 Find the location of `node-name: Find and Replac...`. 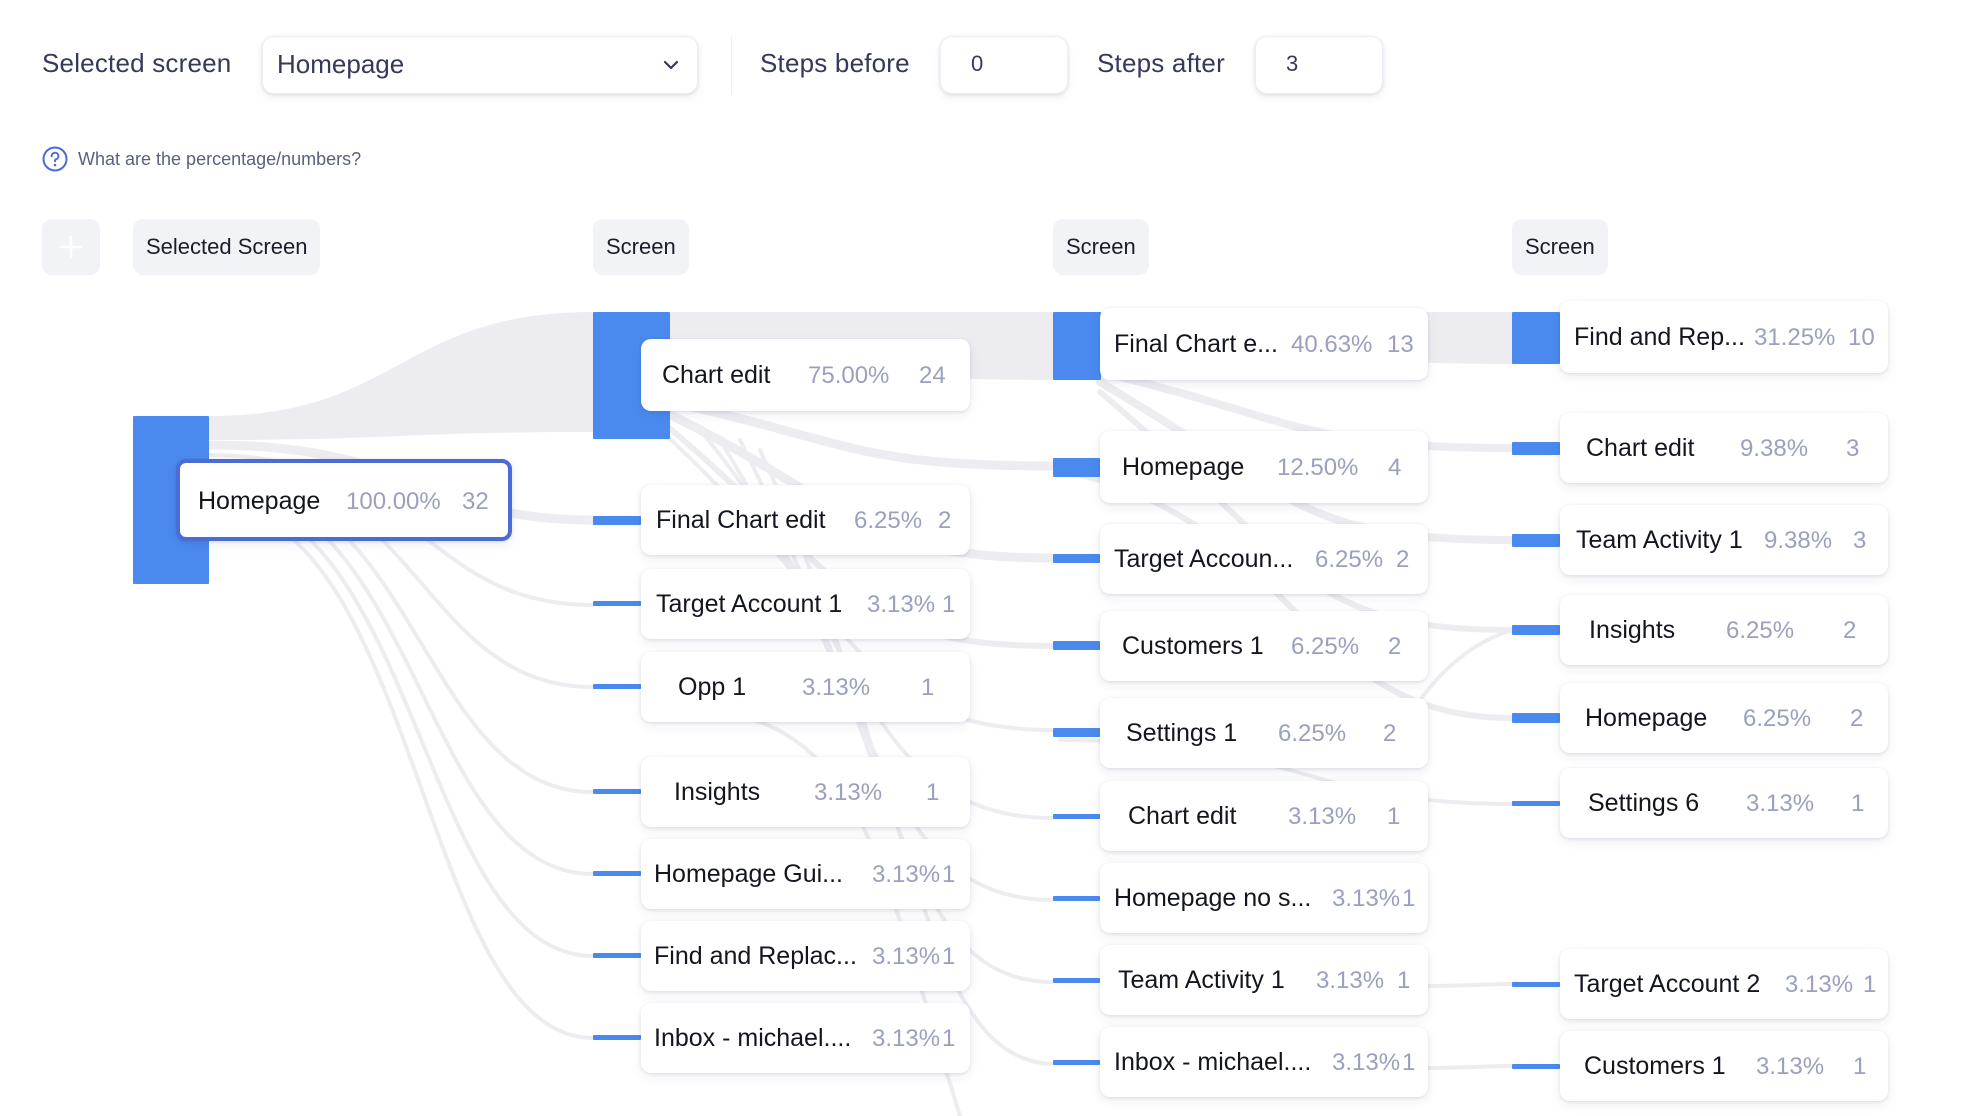

node-name: Find and Replac... is located at coordinates (755, 956).